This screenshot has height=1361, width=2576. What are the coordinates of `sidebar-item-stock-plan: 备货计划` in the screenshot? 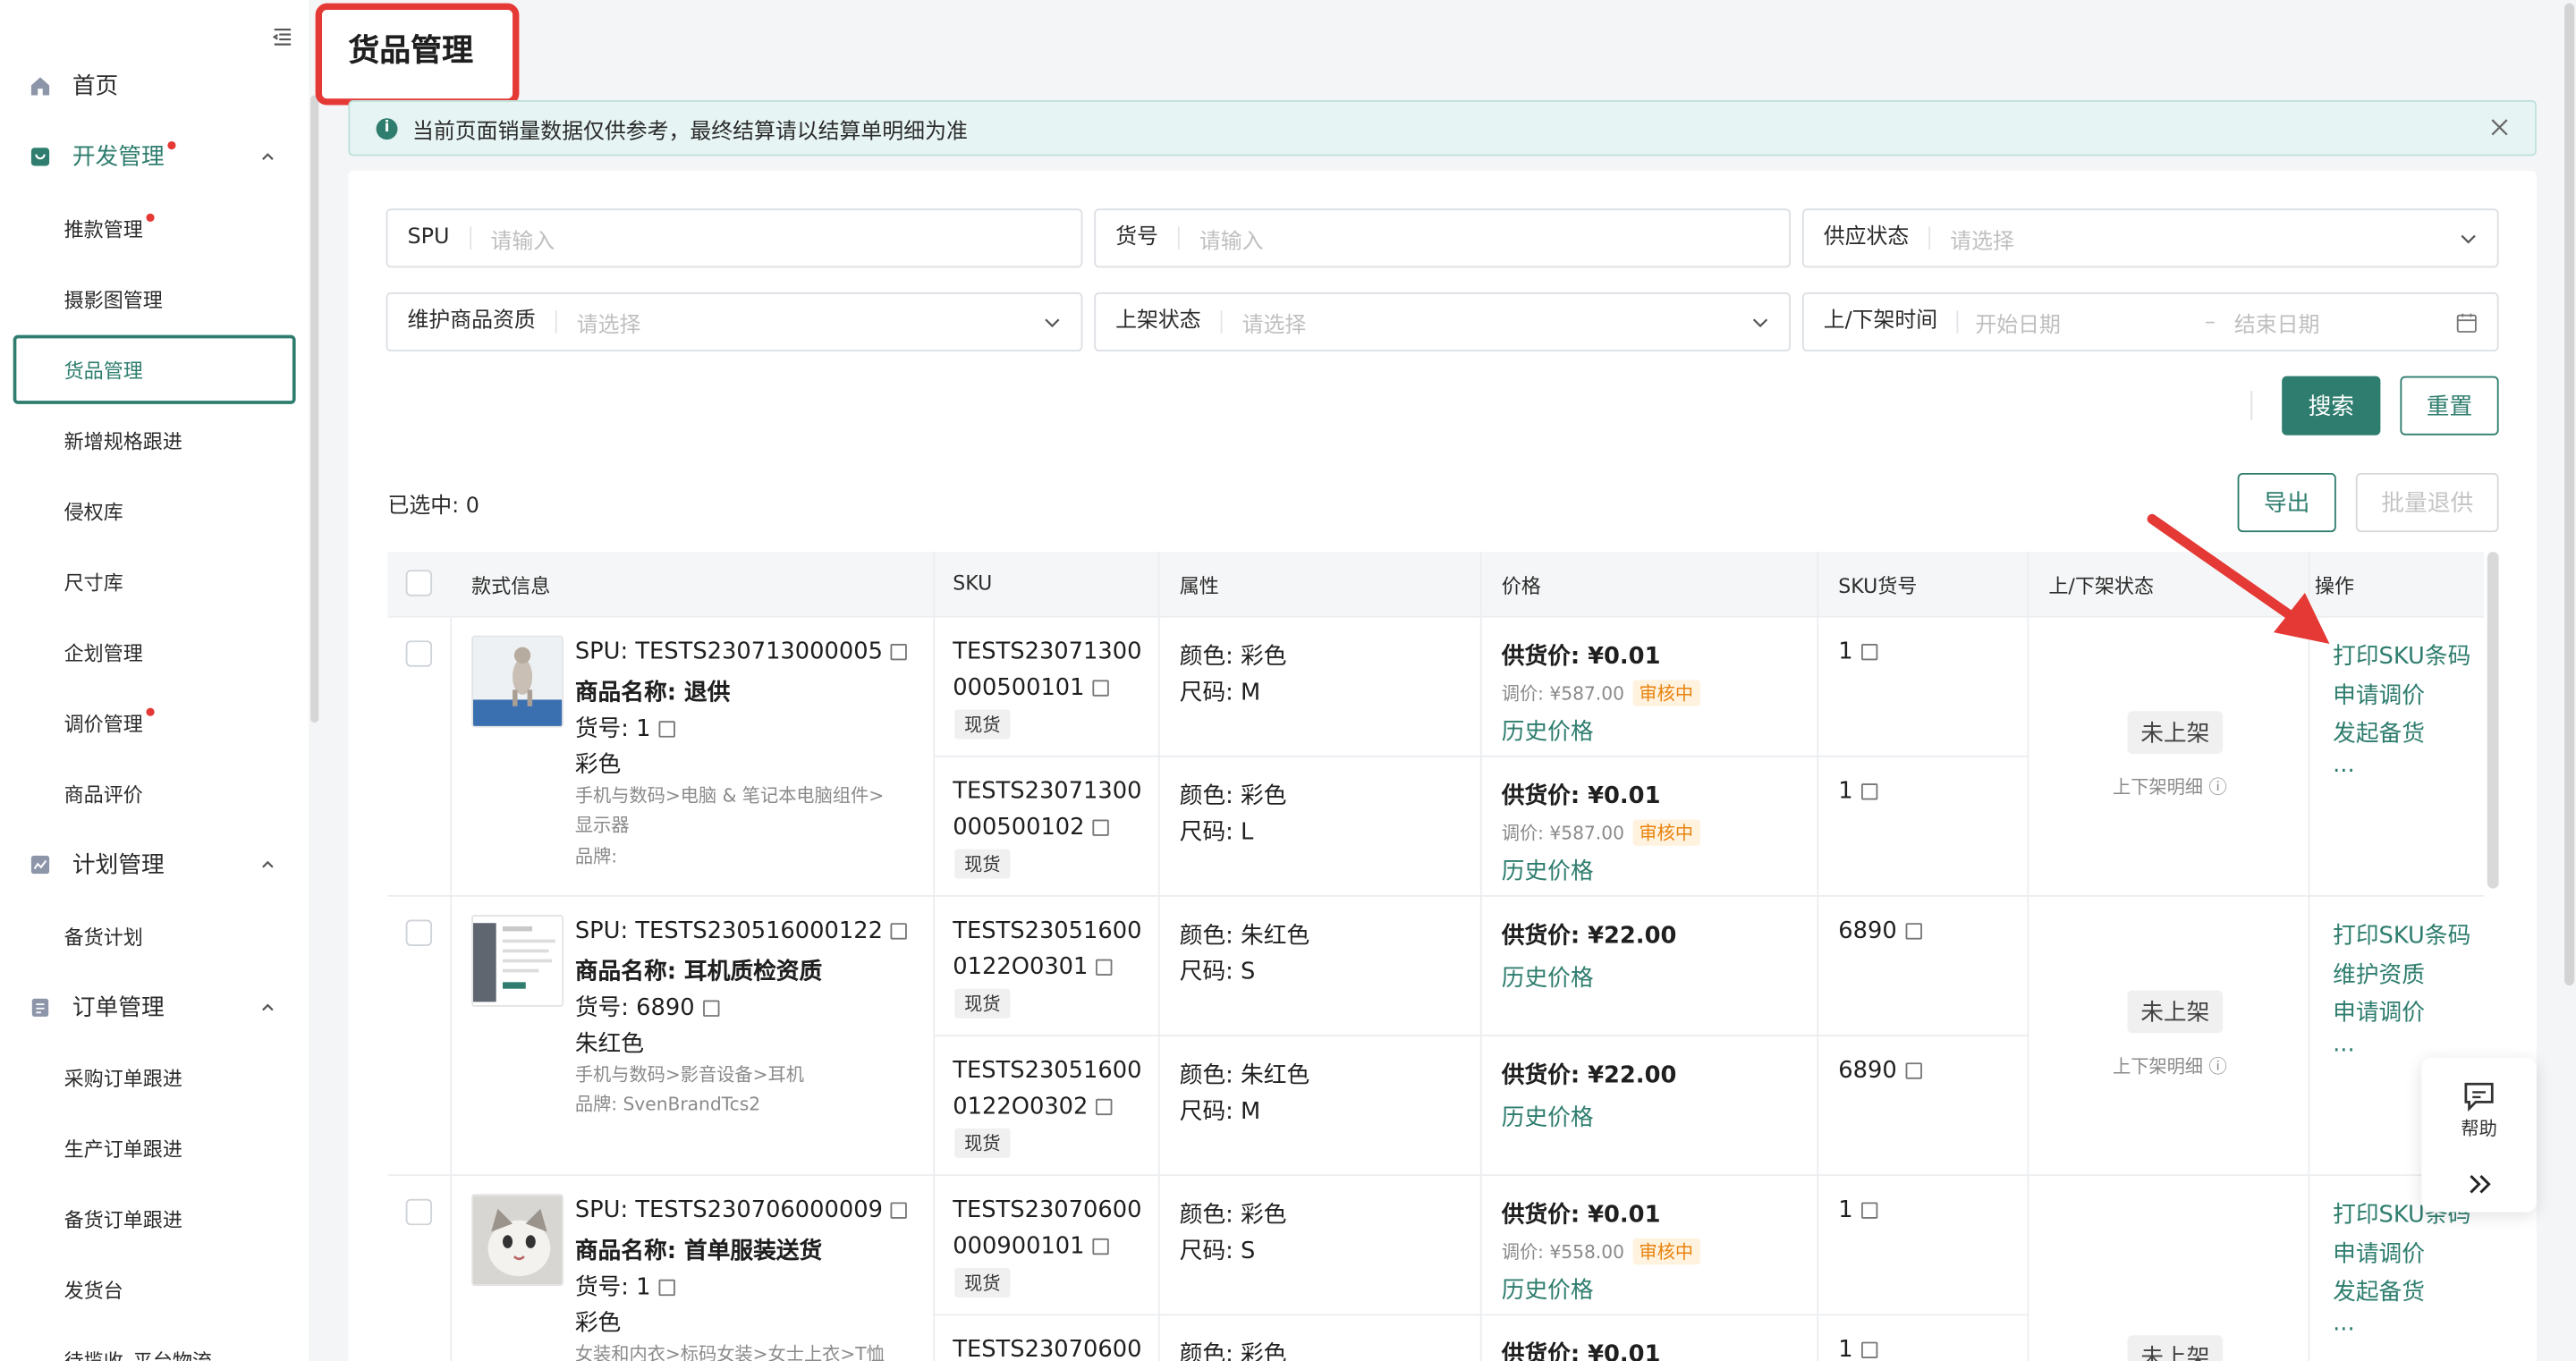 It's located at (154, 936).